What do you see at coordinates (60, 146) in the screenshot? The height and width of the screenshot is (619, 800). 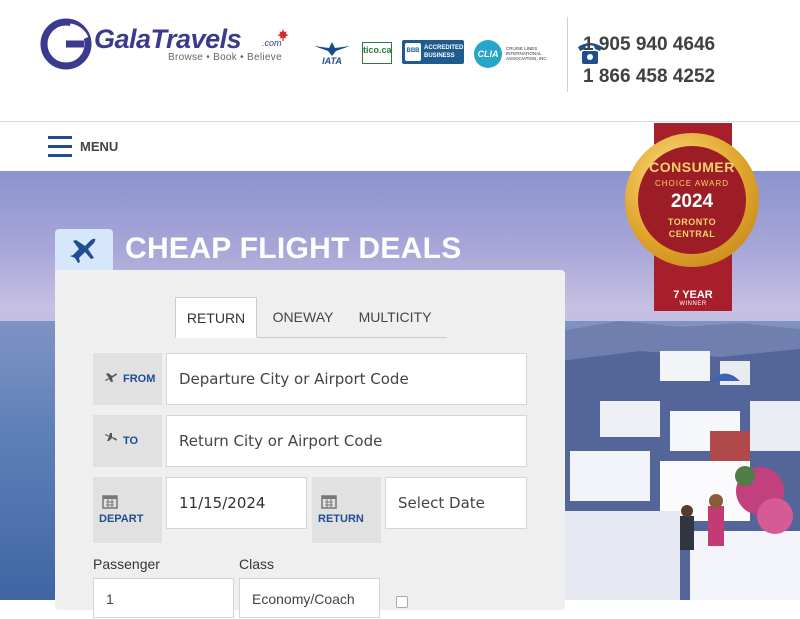 I see `hamburger-icon` at bounding box center [60, 146].